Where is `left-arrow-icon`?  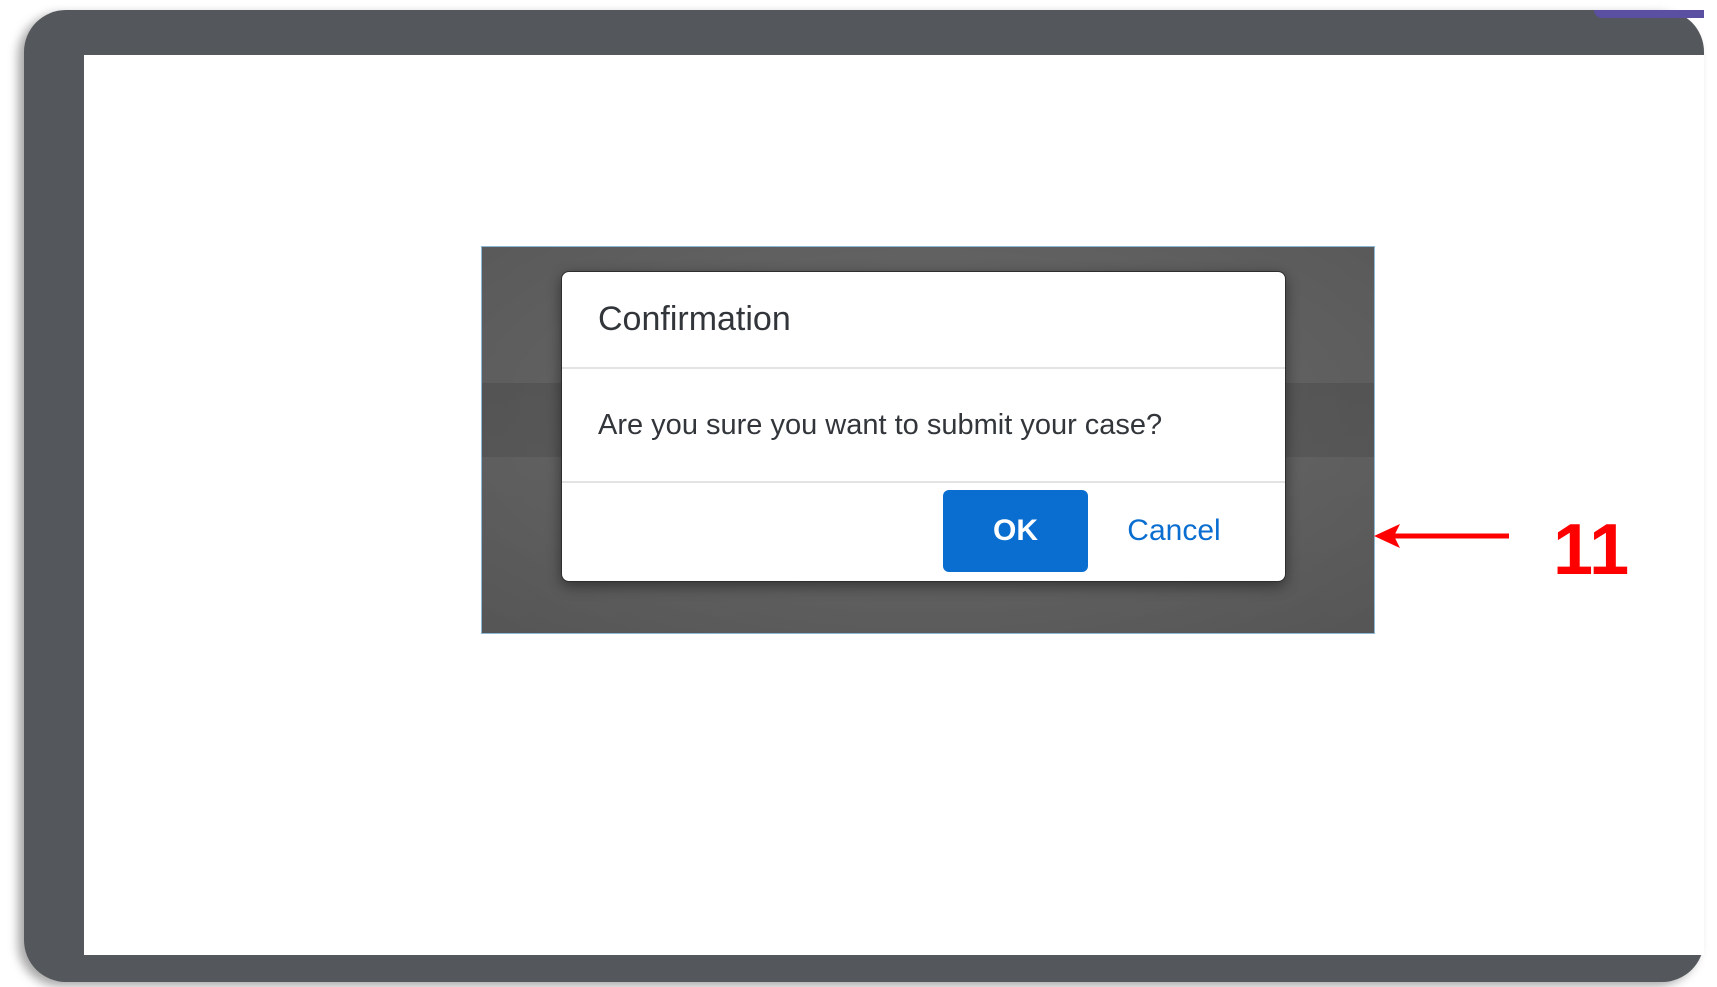 left-arrow-icon is located at coordinates (1441, 536).